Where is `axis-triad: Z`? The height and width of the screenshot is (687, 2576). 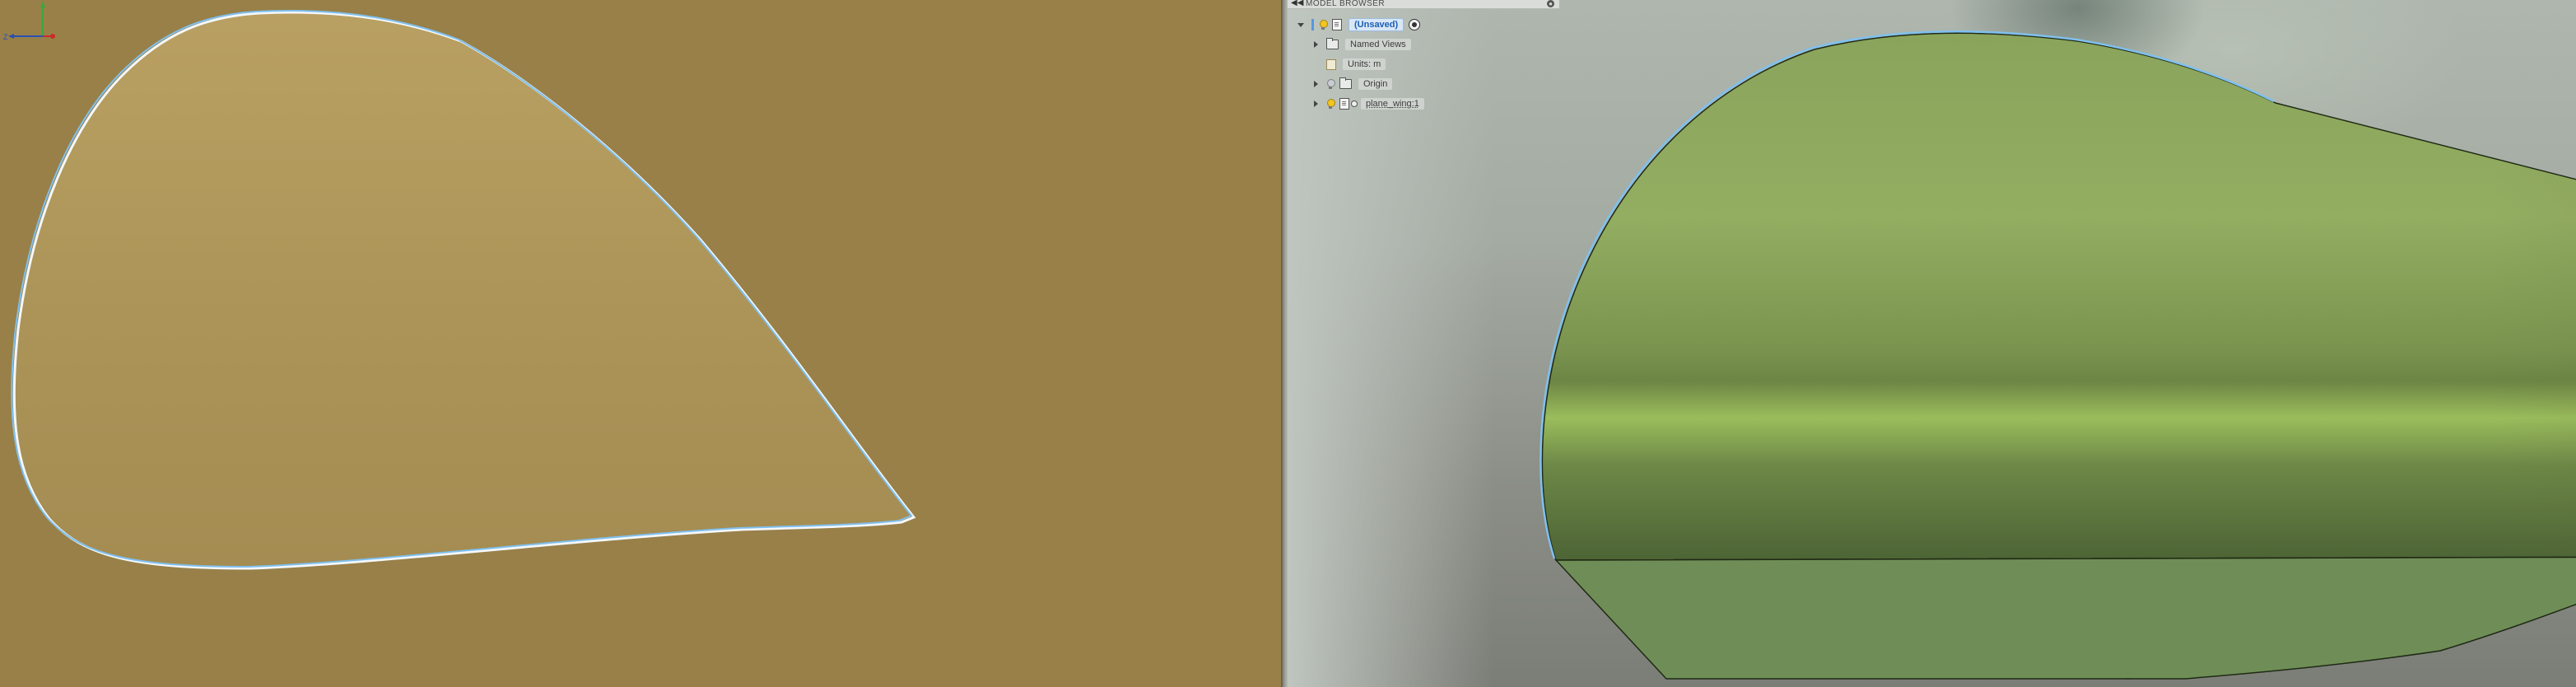 axis-triad: Z is located at coordinates (29, 21).